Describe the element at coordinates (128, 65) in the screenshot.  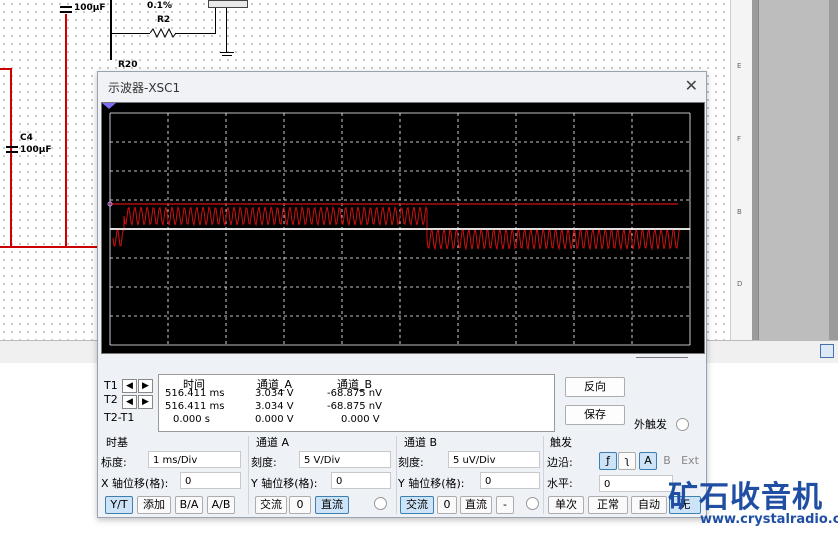
I see `schematic-label: R20` at that location.